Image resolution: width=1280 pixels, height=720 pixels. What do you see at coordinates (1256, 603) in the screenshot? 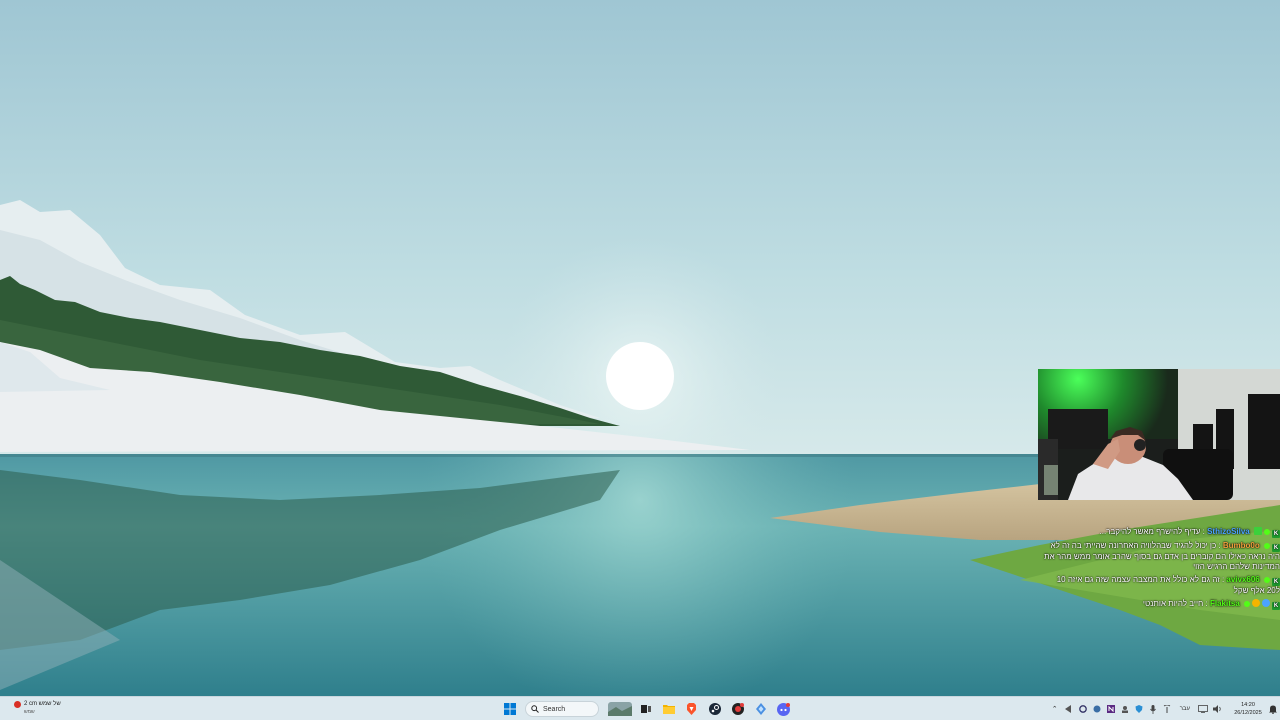
I see `gold-coin-icon` at bounding box center [1256, 603].